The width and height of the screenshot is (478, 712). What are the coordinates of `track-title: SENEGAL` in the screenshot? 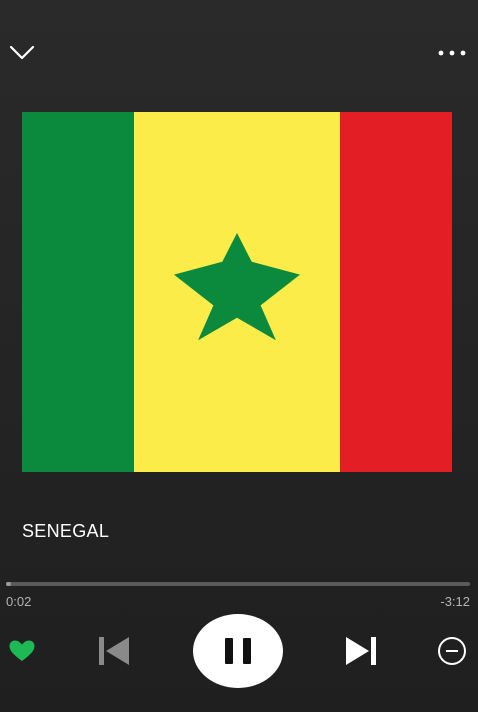 It's located at (66, 531).